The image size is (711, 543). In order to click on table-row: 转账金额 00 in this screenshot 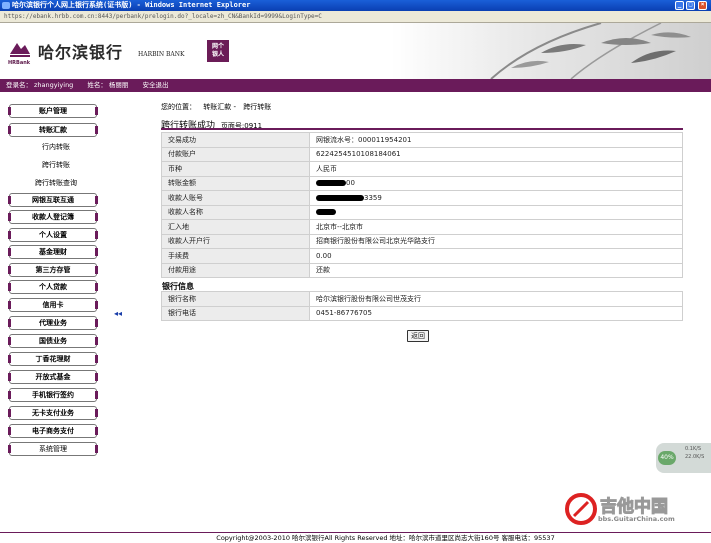, I will do `click(422, 183)`.